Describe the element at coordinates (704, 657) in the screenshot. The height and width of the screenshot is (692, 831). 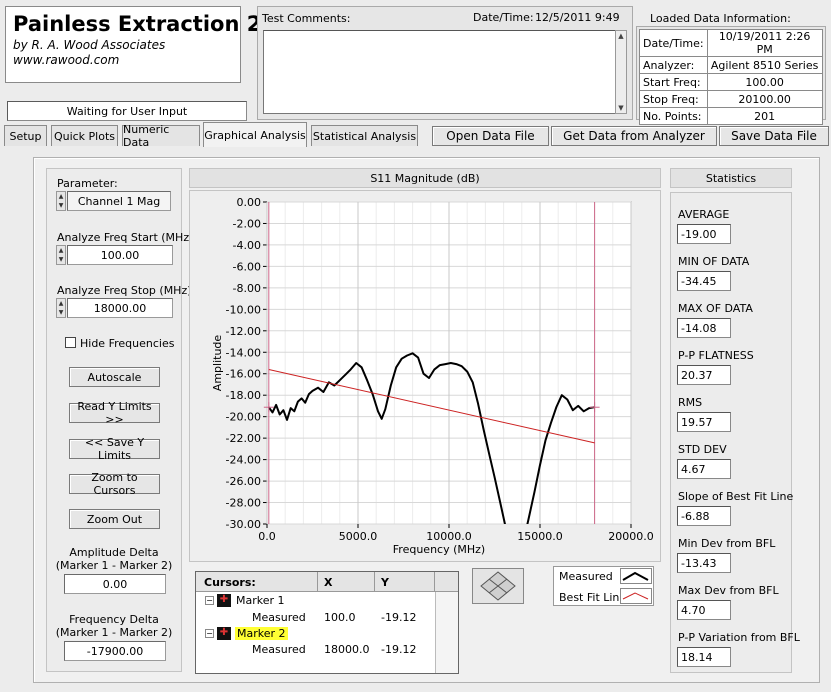
I see `stat-value-pp-variation: 18.14` at that location.